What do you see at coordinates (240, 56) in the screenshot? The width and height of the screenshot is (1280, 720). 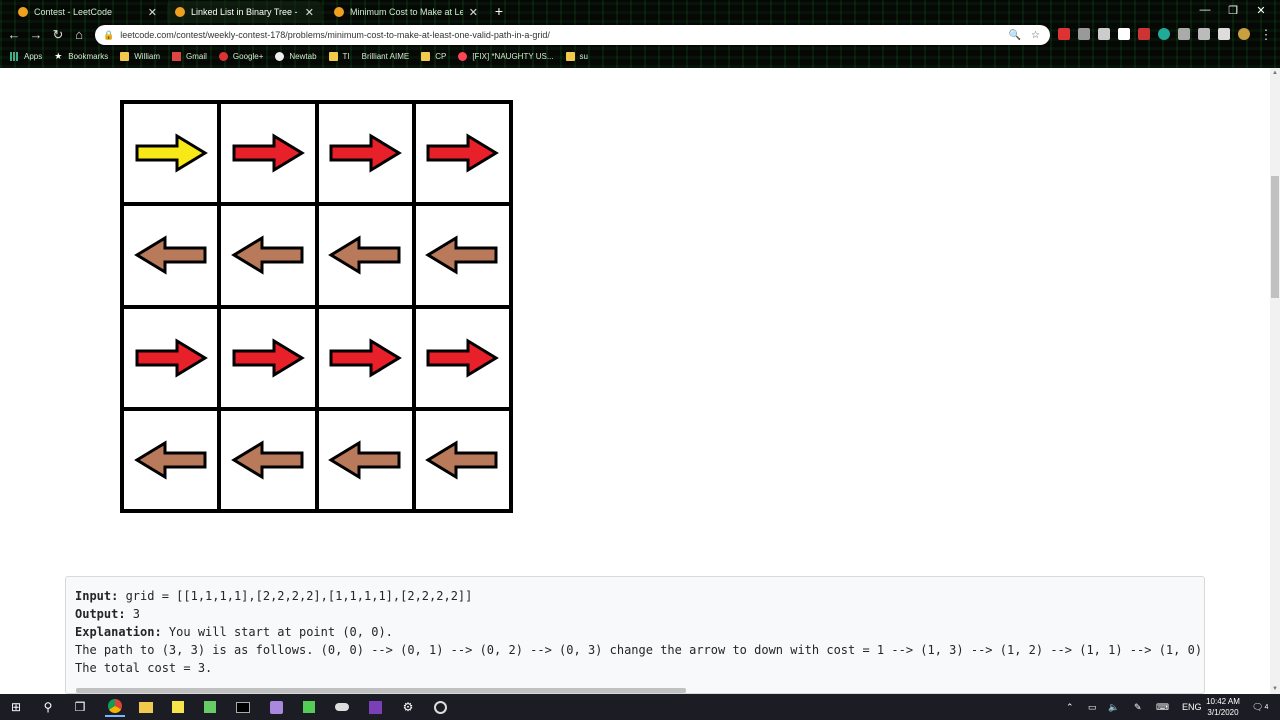 I see `bookmark-google-plus: Google+` at bounding box center [240, 56].